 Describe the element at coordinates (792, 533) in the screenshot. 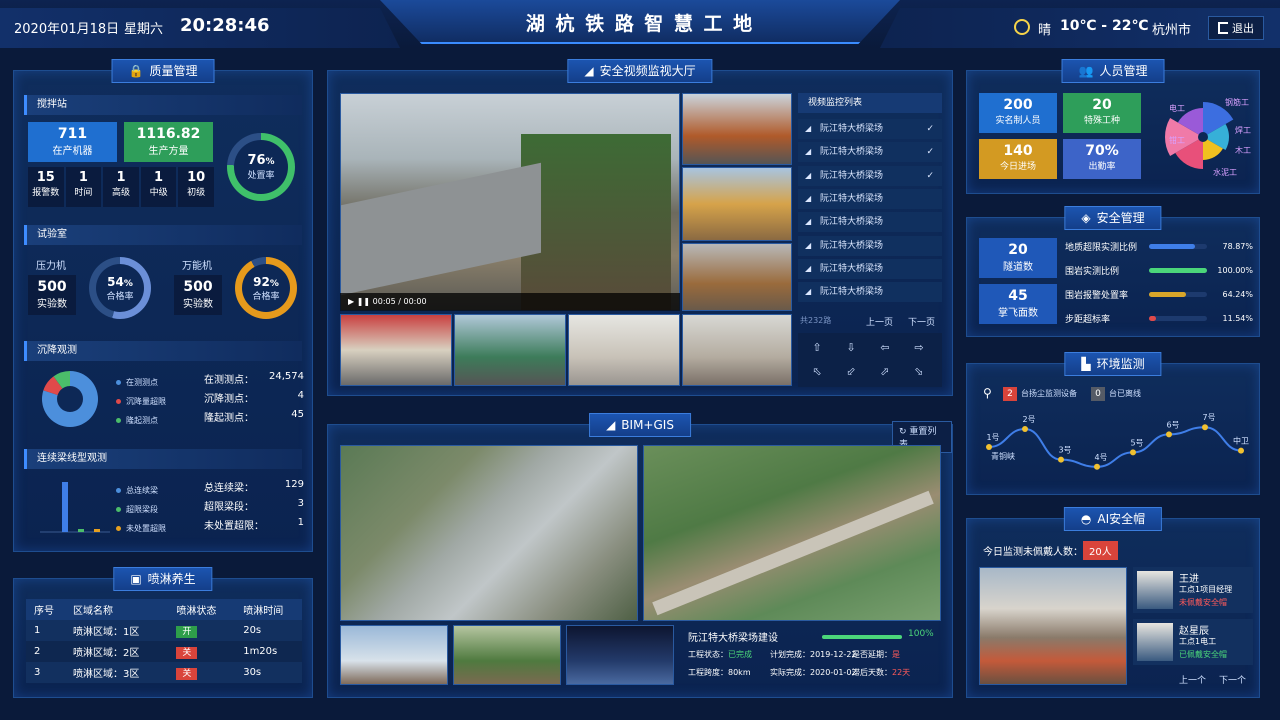

I see `bim-gis-map` at that location.